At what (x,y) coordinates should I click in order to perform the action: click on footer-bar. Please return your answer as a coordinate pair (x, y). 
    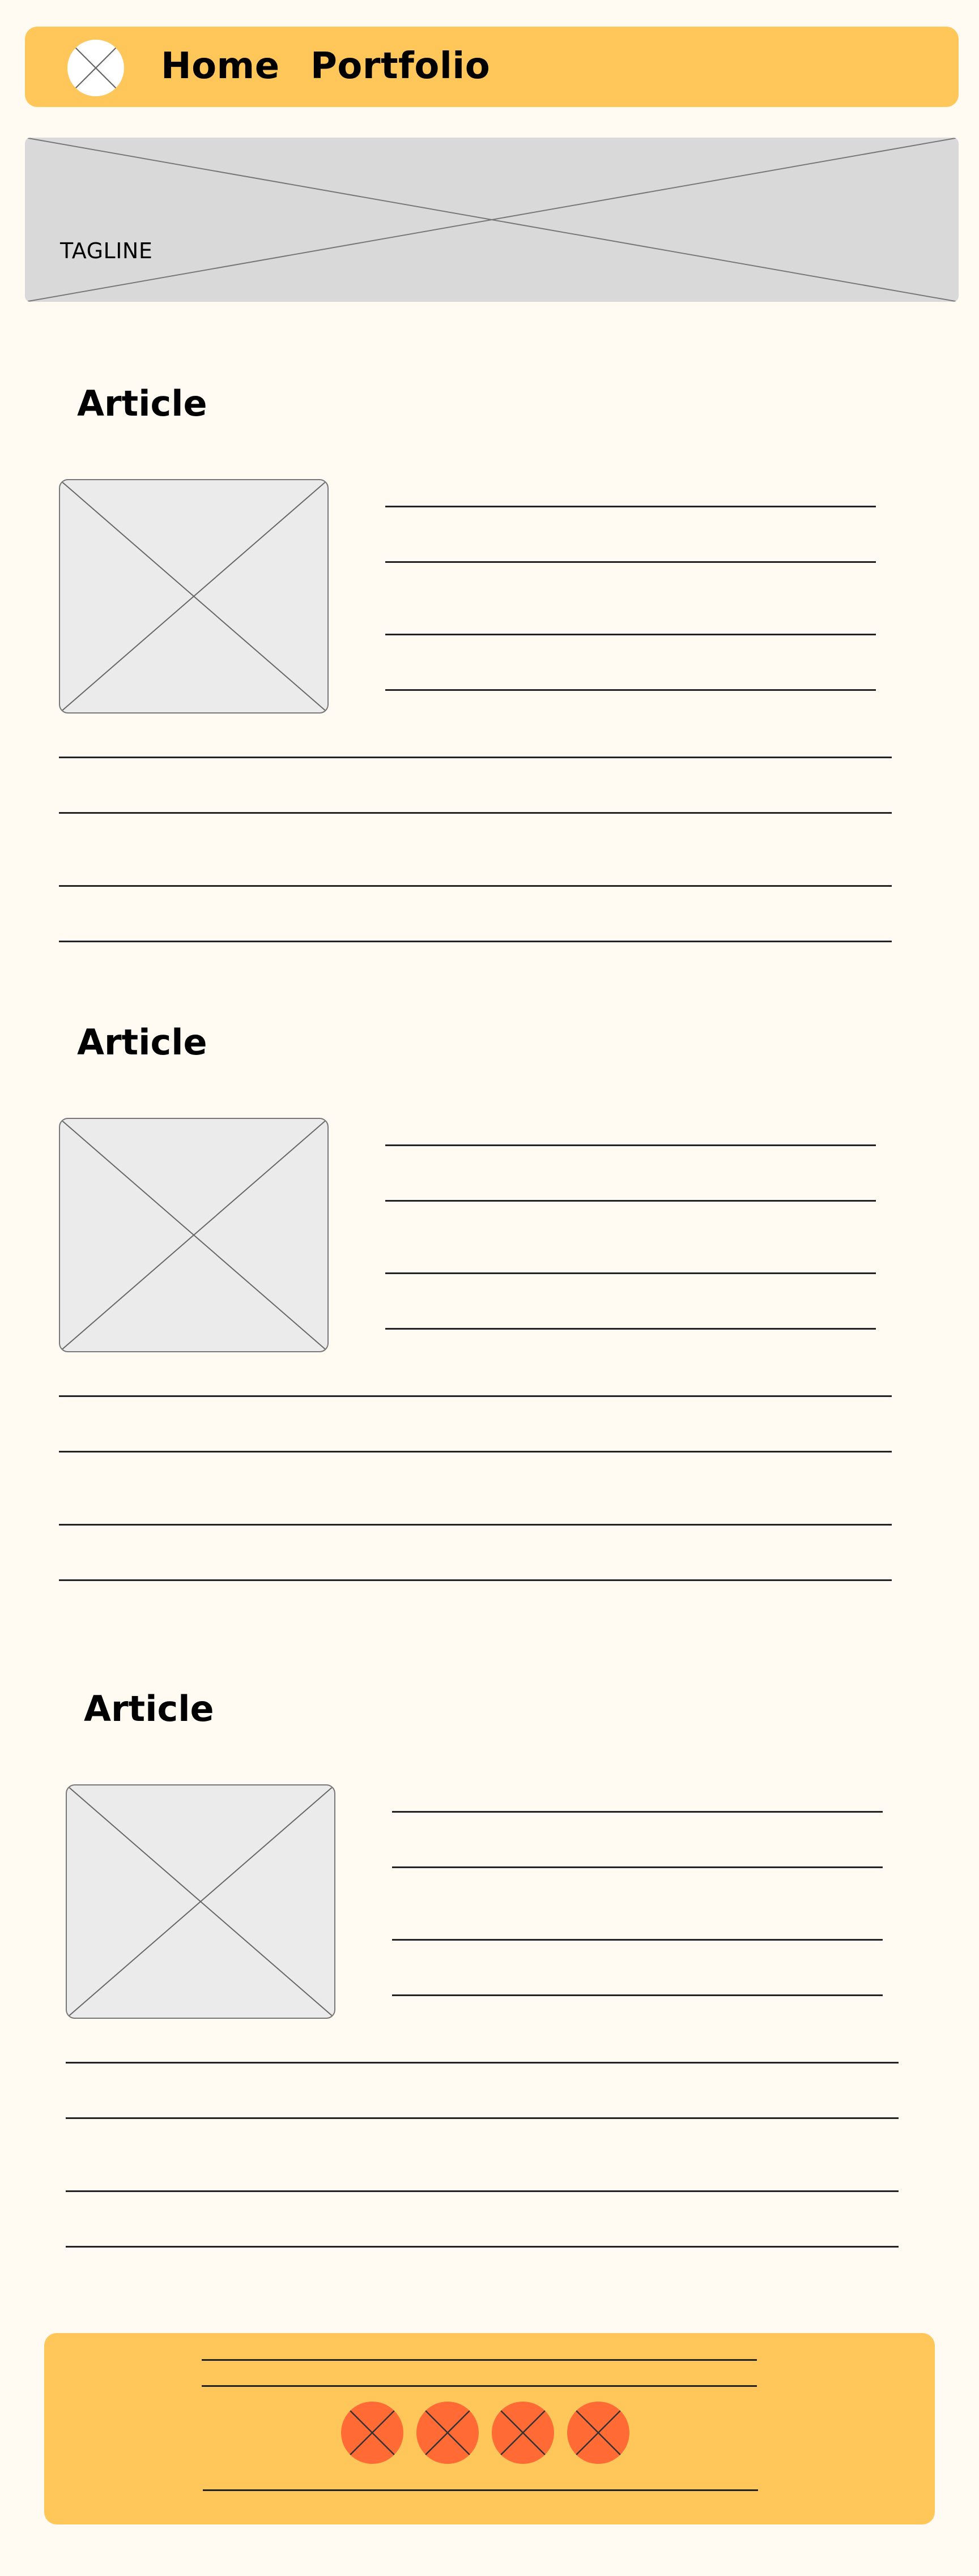
    Looking at the image, I should click on (489, 2429).